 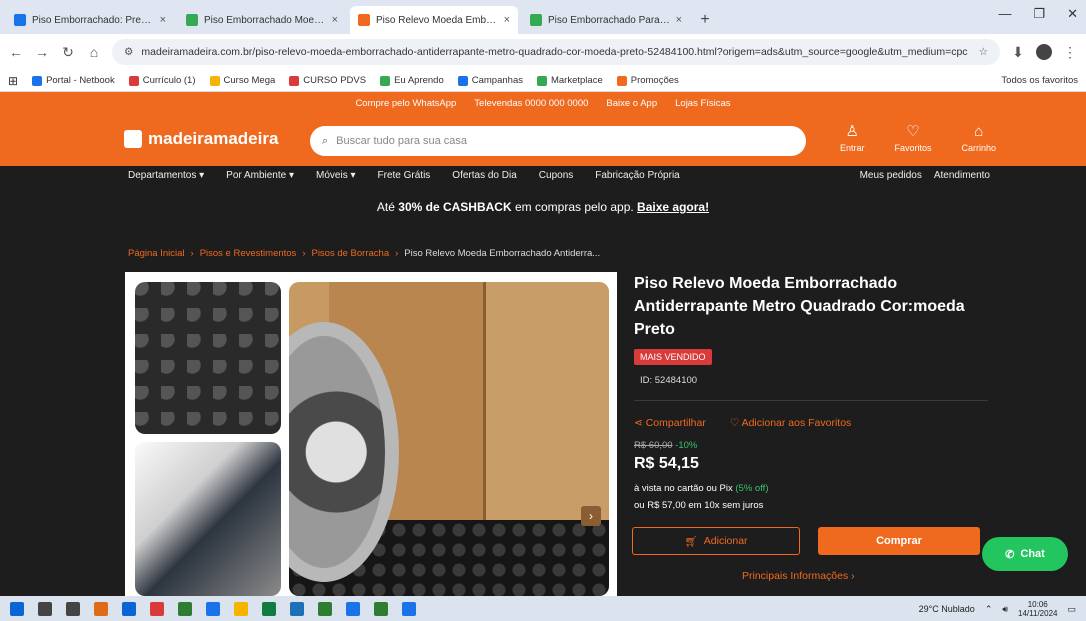 What do you see at coordinates (404, 175) in the screenshot?
I see `nav-item: Frete Grátis` at bounding box center [404, 175].